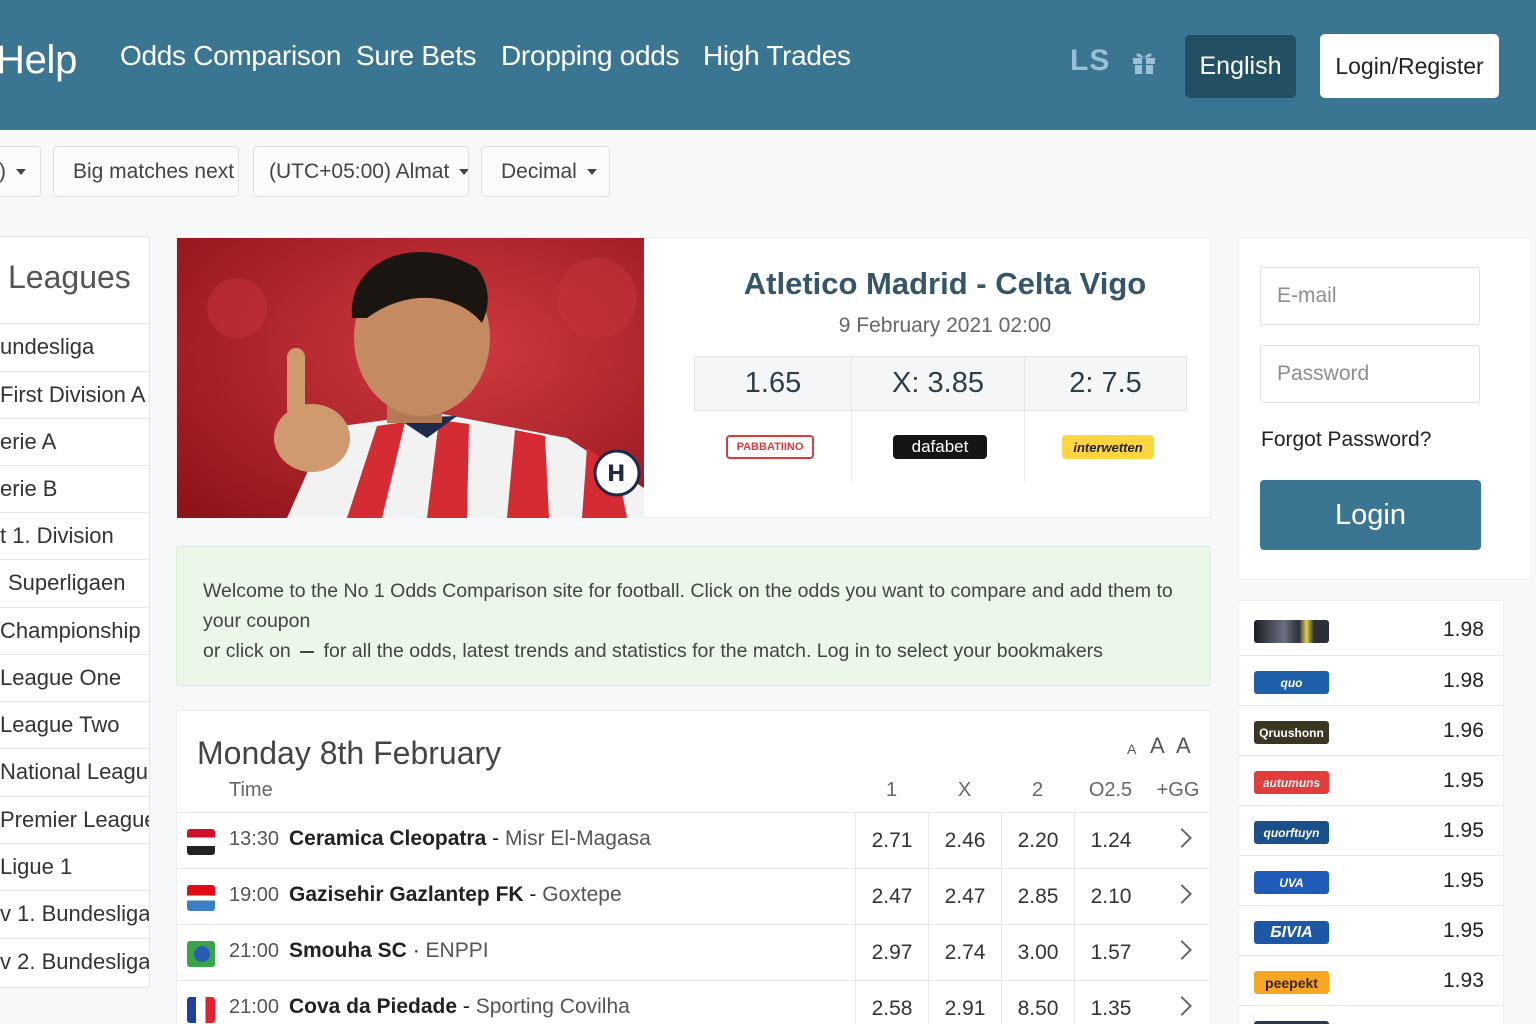  I want to click on featured-odd-home: 1.65, so click(773, 383).